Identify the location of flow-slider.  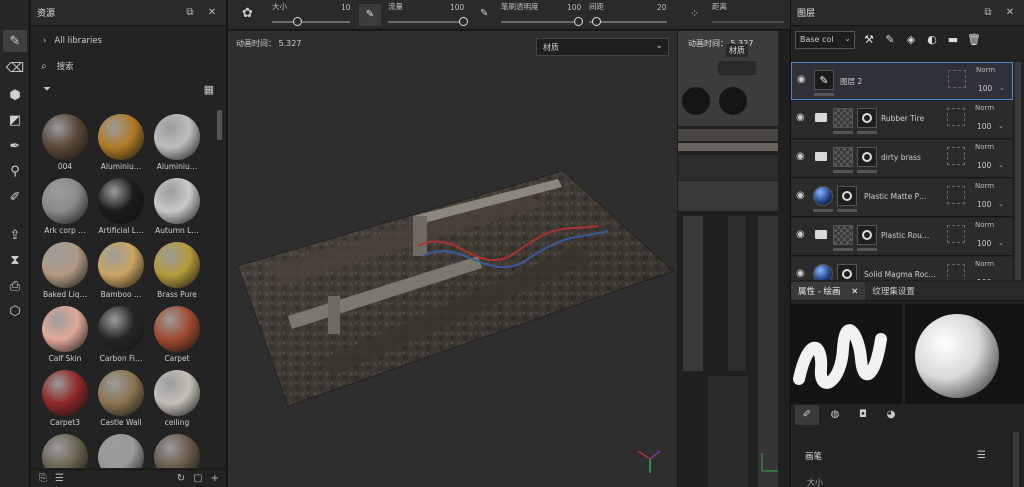
(427, 22).